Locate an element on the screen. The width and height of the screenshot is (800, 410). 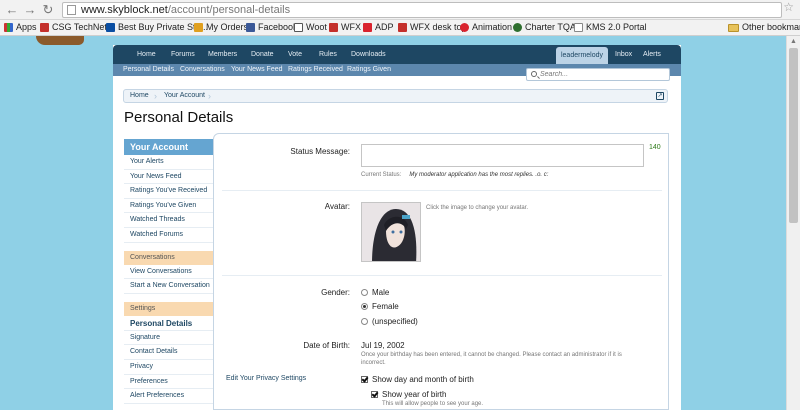
show-day-month-option: Show day and month of birth is located at coordinates (417, 379).